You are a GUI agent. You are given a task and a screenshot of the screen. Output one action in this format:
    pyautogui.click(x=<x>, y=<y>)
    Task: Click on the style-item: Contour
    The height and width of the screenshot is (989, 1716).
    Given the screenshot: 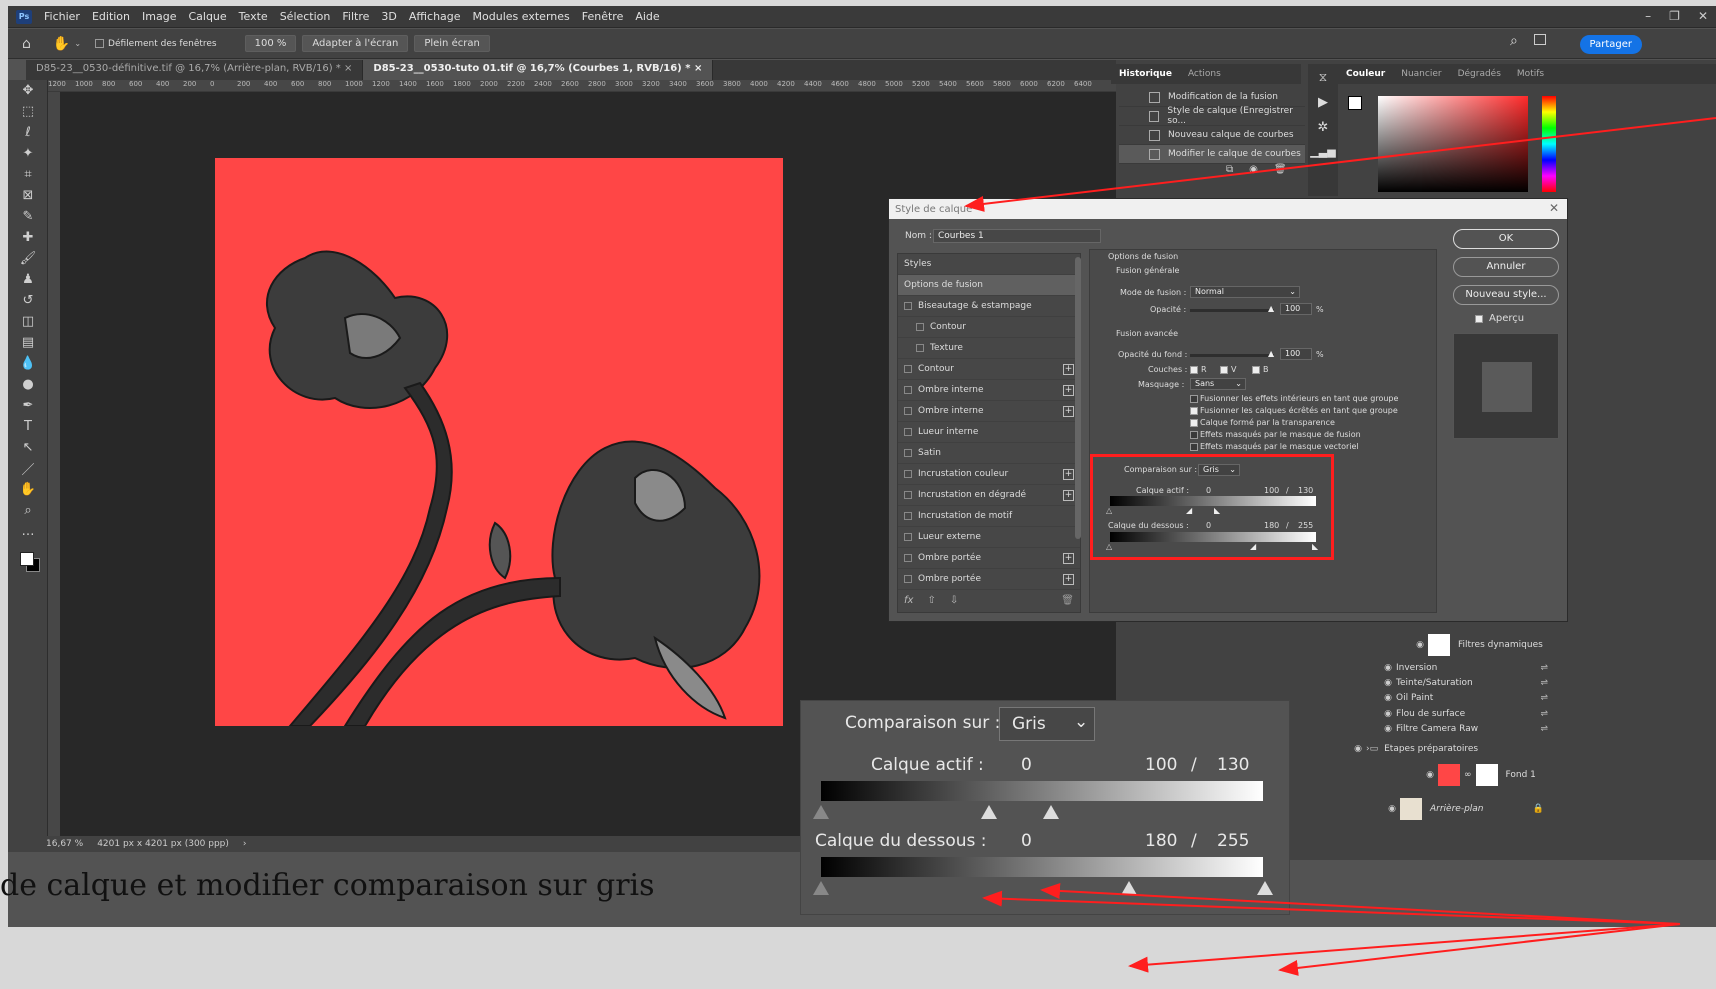 What is the action you would take?
    pyautogui.click(x=989, y=327)
    